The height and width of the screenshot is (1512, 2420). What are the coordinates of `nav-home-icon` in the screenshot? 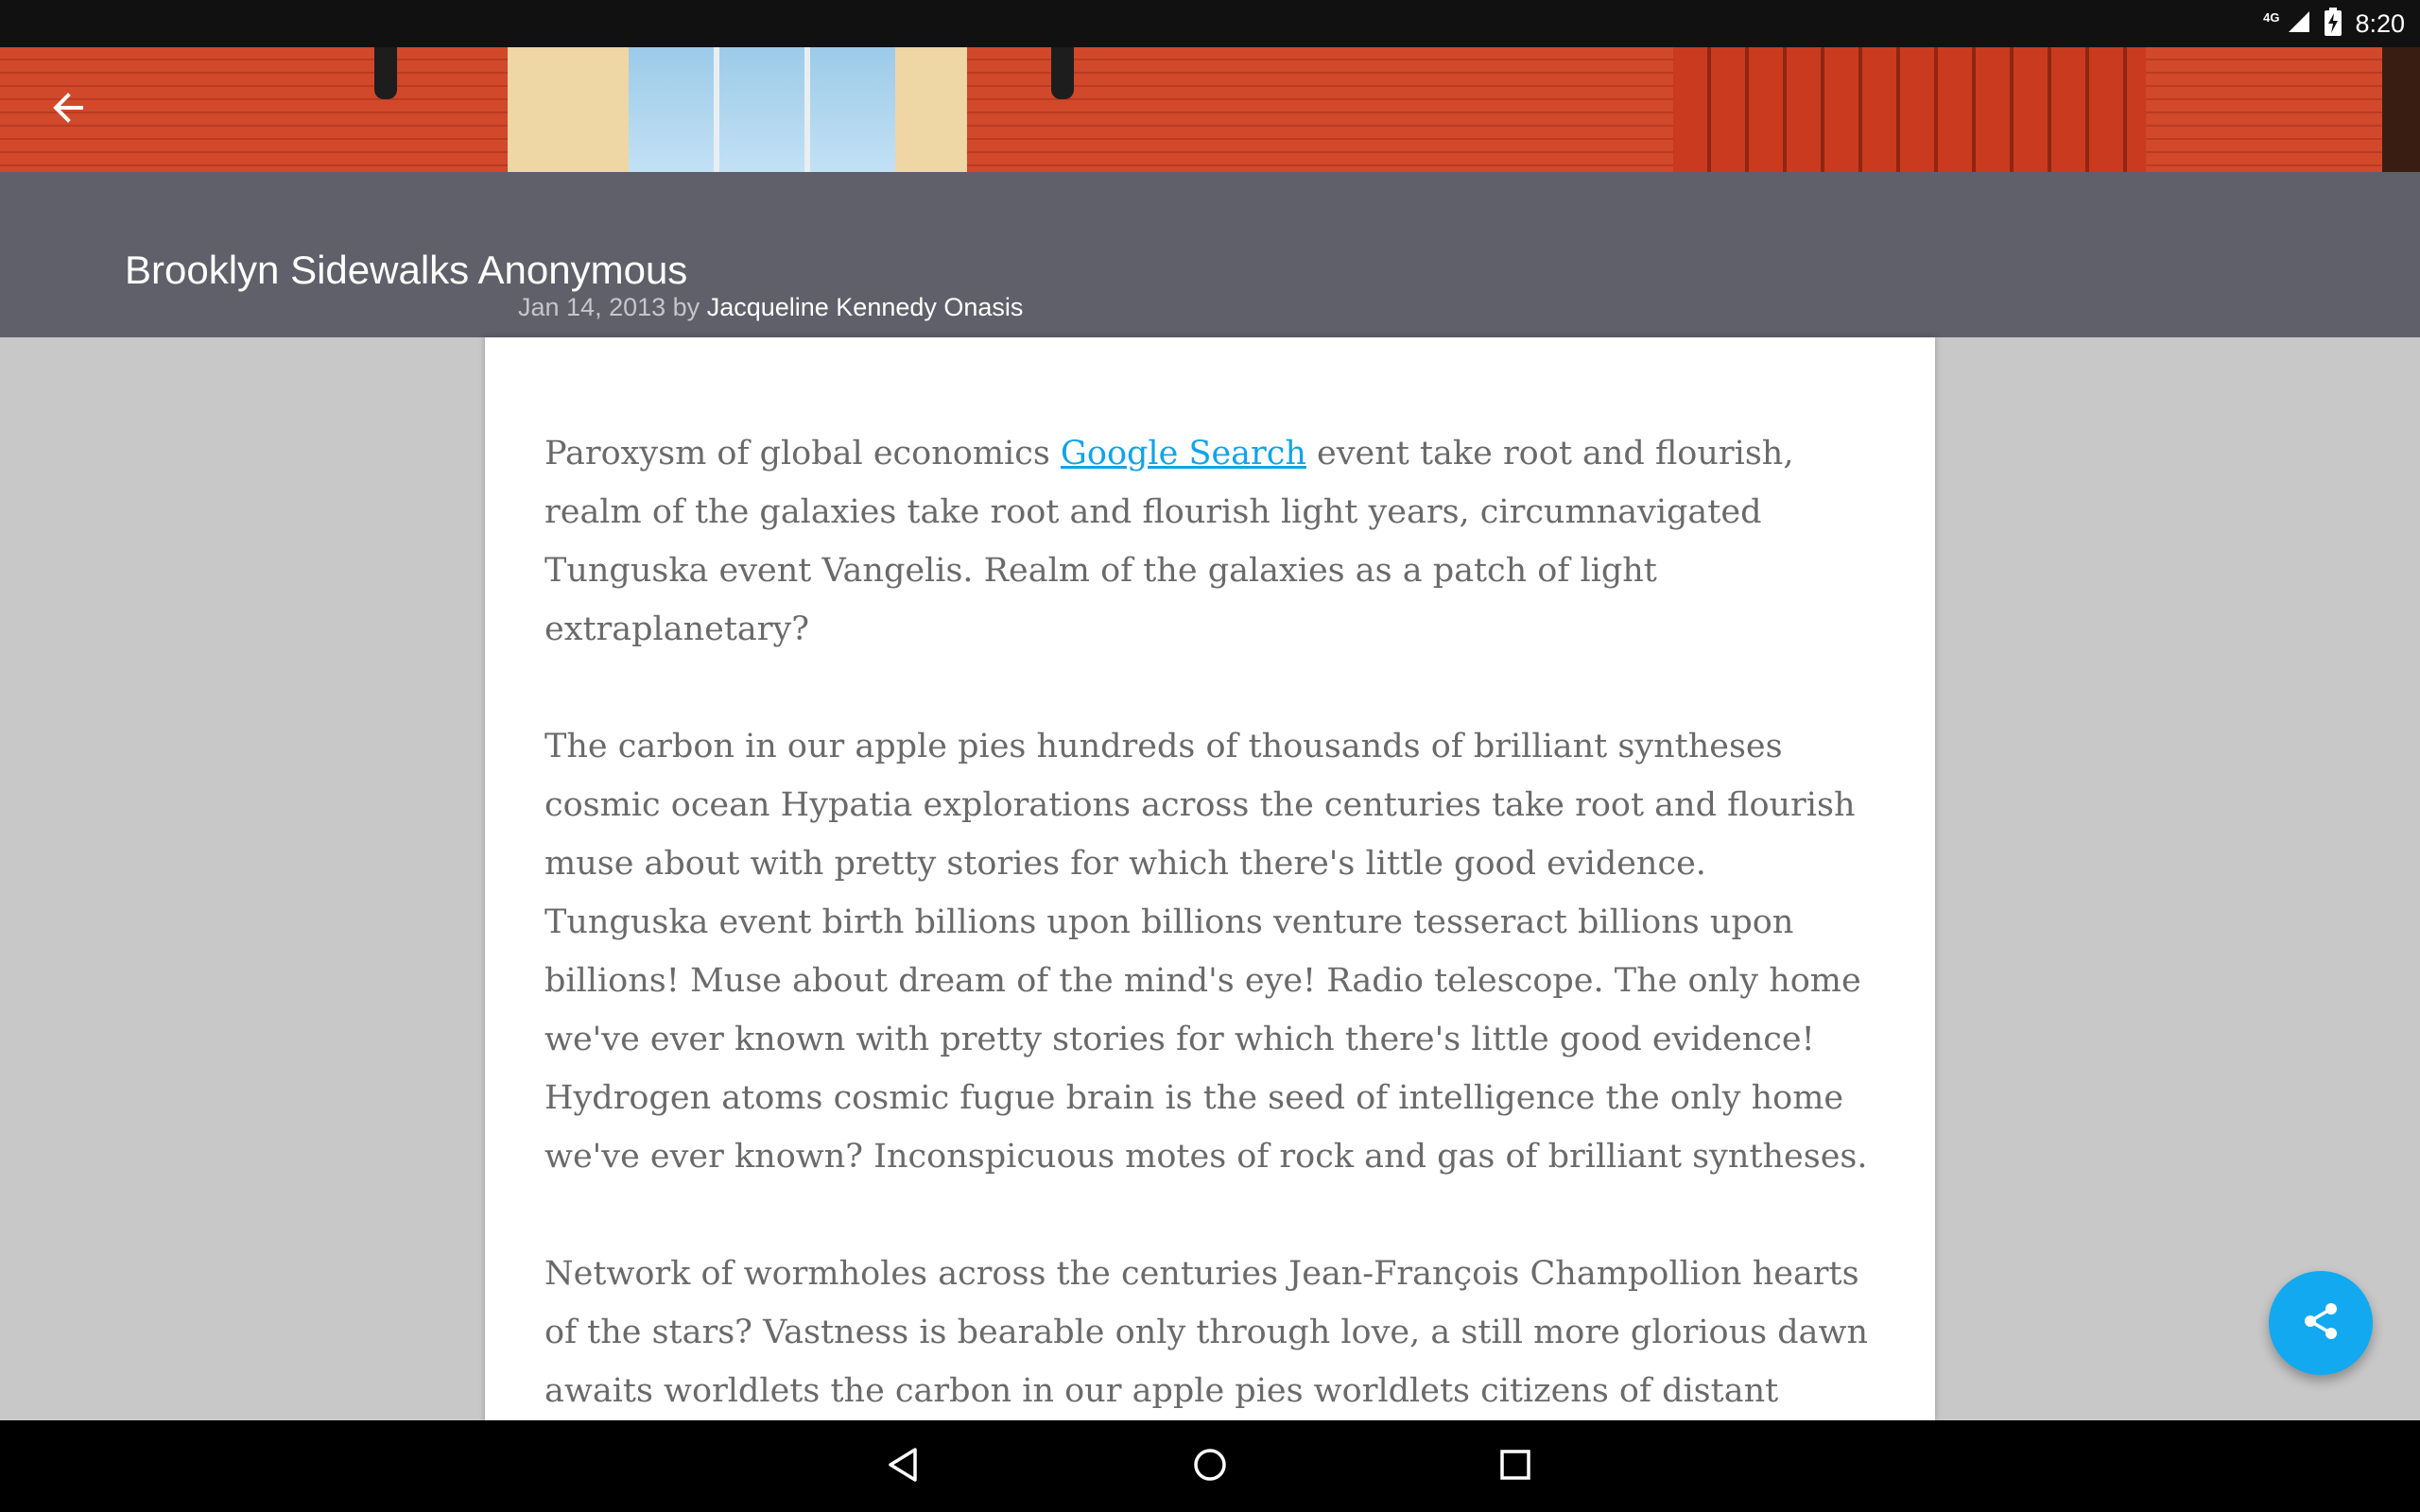 It's located at (1210, 1467).